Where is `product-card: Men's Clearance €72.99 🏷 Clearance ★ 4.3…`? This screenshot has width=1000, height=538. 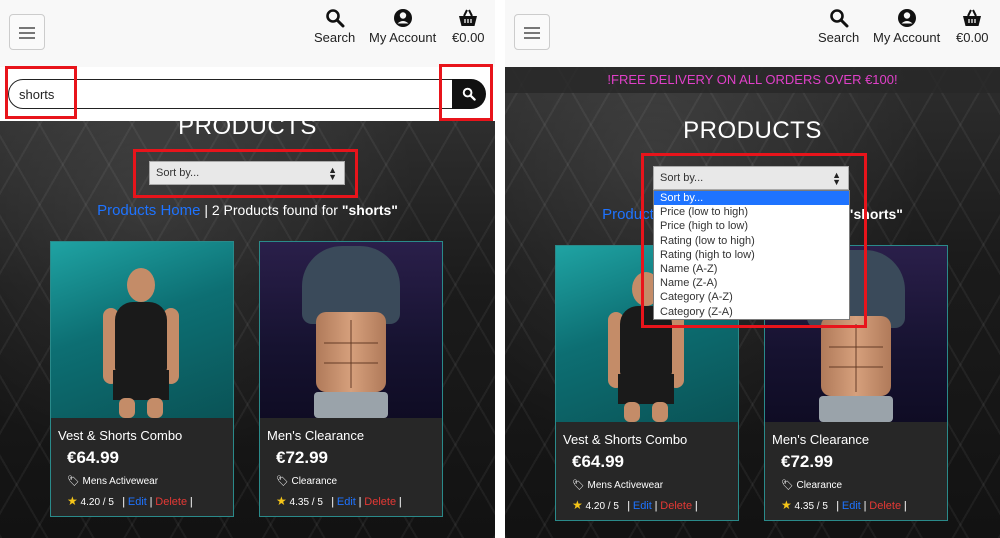
product-card: Men's Clearance €72.99 🏷 Clearance ★ 4.3… is located at coordinates (351, 379).